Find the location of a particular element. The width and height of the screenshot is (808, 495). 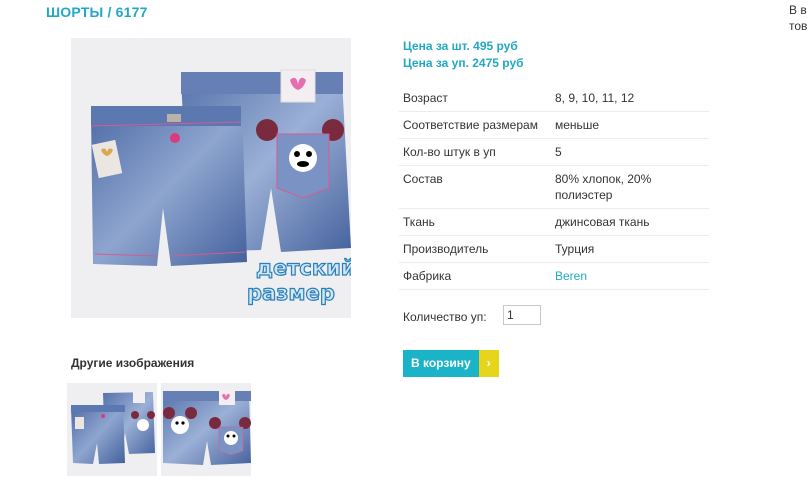

spec-value: 80% хлопок, 20% полиэстер is located at coordinates (630, 187).